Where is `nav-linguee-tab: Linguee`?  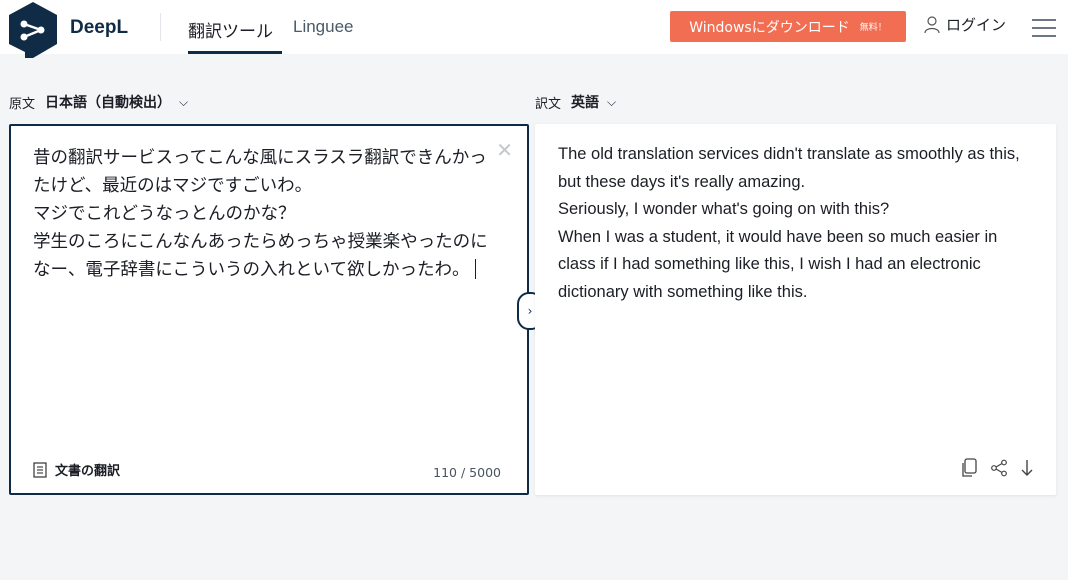
nav-linguee-tab: Linguee is located at coordinates (323, 27).